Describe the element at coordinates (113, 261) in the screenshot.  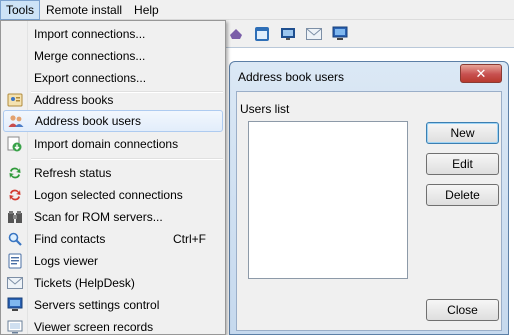
I see `menu-item-logs-viewer: Logs viewer` at that location.